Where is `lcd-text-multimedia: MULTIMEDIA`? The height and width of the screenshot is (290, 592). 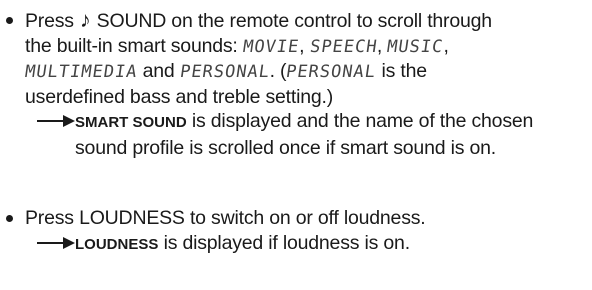 lcd-text-multimedia: MULTIMEDIA is located at coordinates (81, 72).